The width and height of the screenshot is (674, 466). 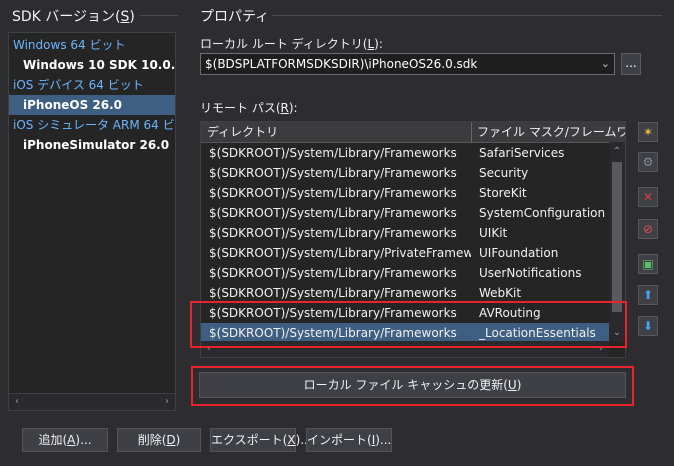 I want to click on sdk-group-item: iOS デバイス 64 ビット, so click(x=92, y=85).